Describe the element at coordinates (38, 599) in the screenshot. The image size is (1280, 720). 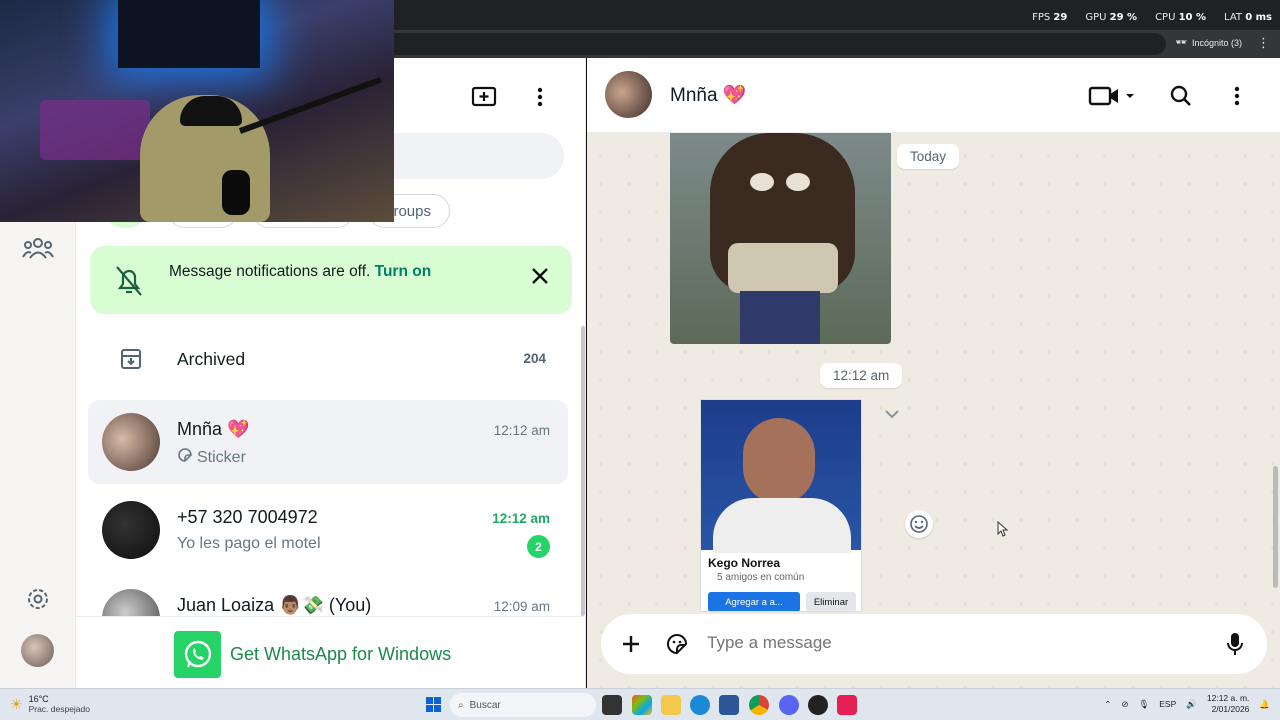
I see `settings-icon` at that location.